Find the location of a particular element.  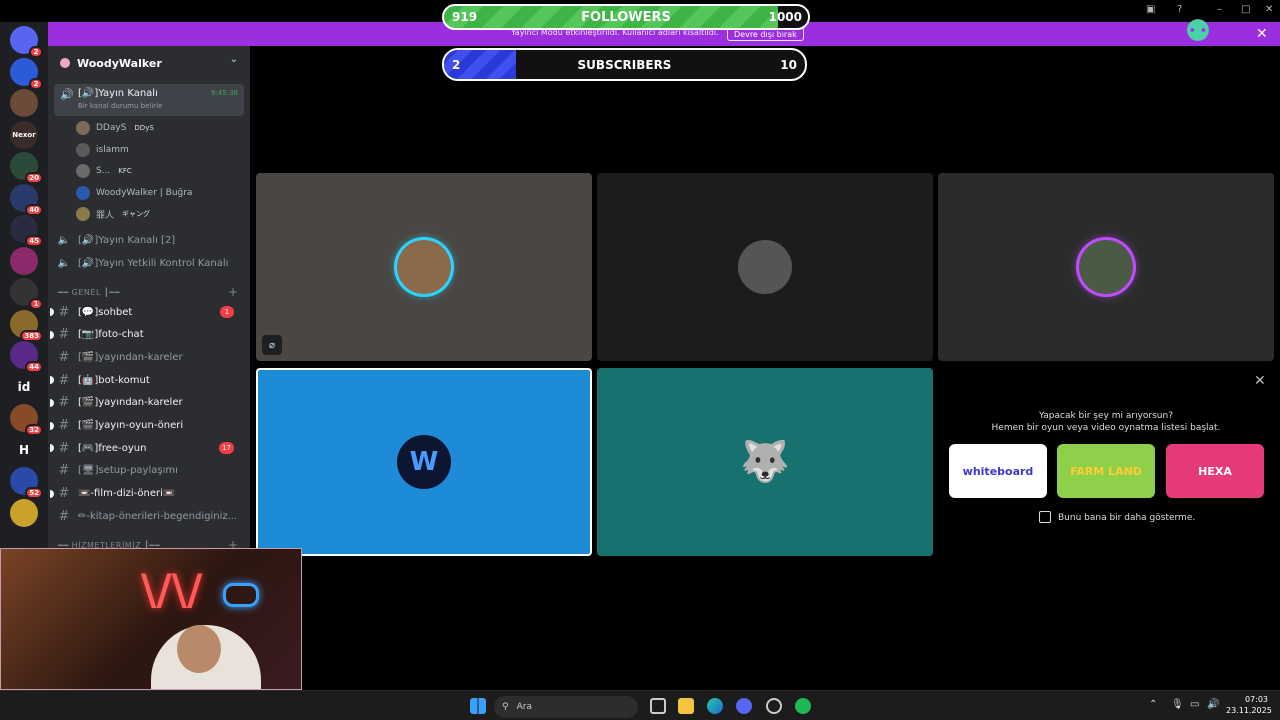

server-icon: 45 is located at coordinates (26, 231).